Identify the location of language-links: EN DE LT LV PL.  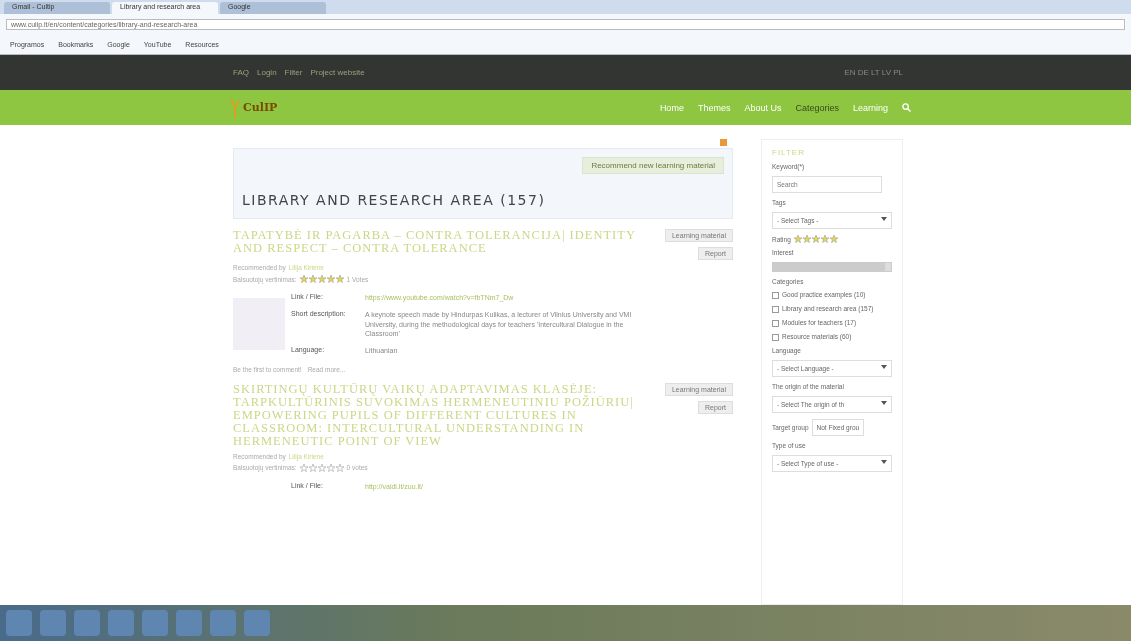
(873, 72).